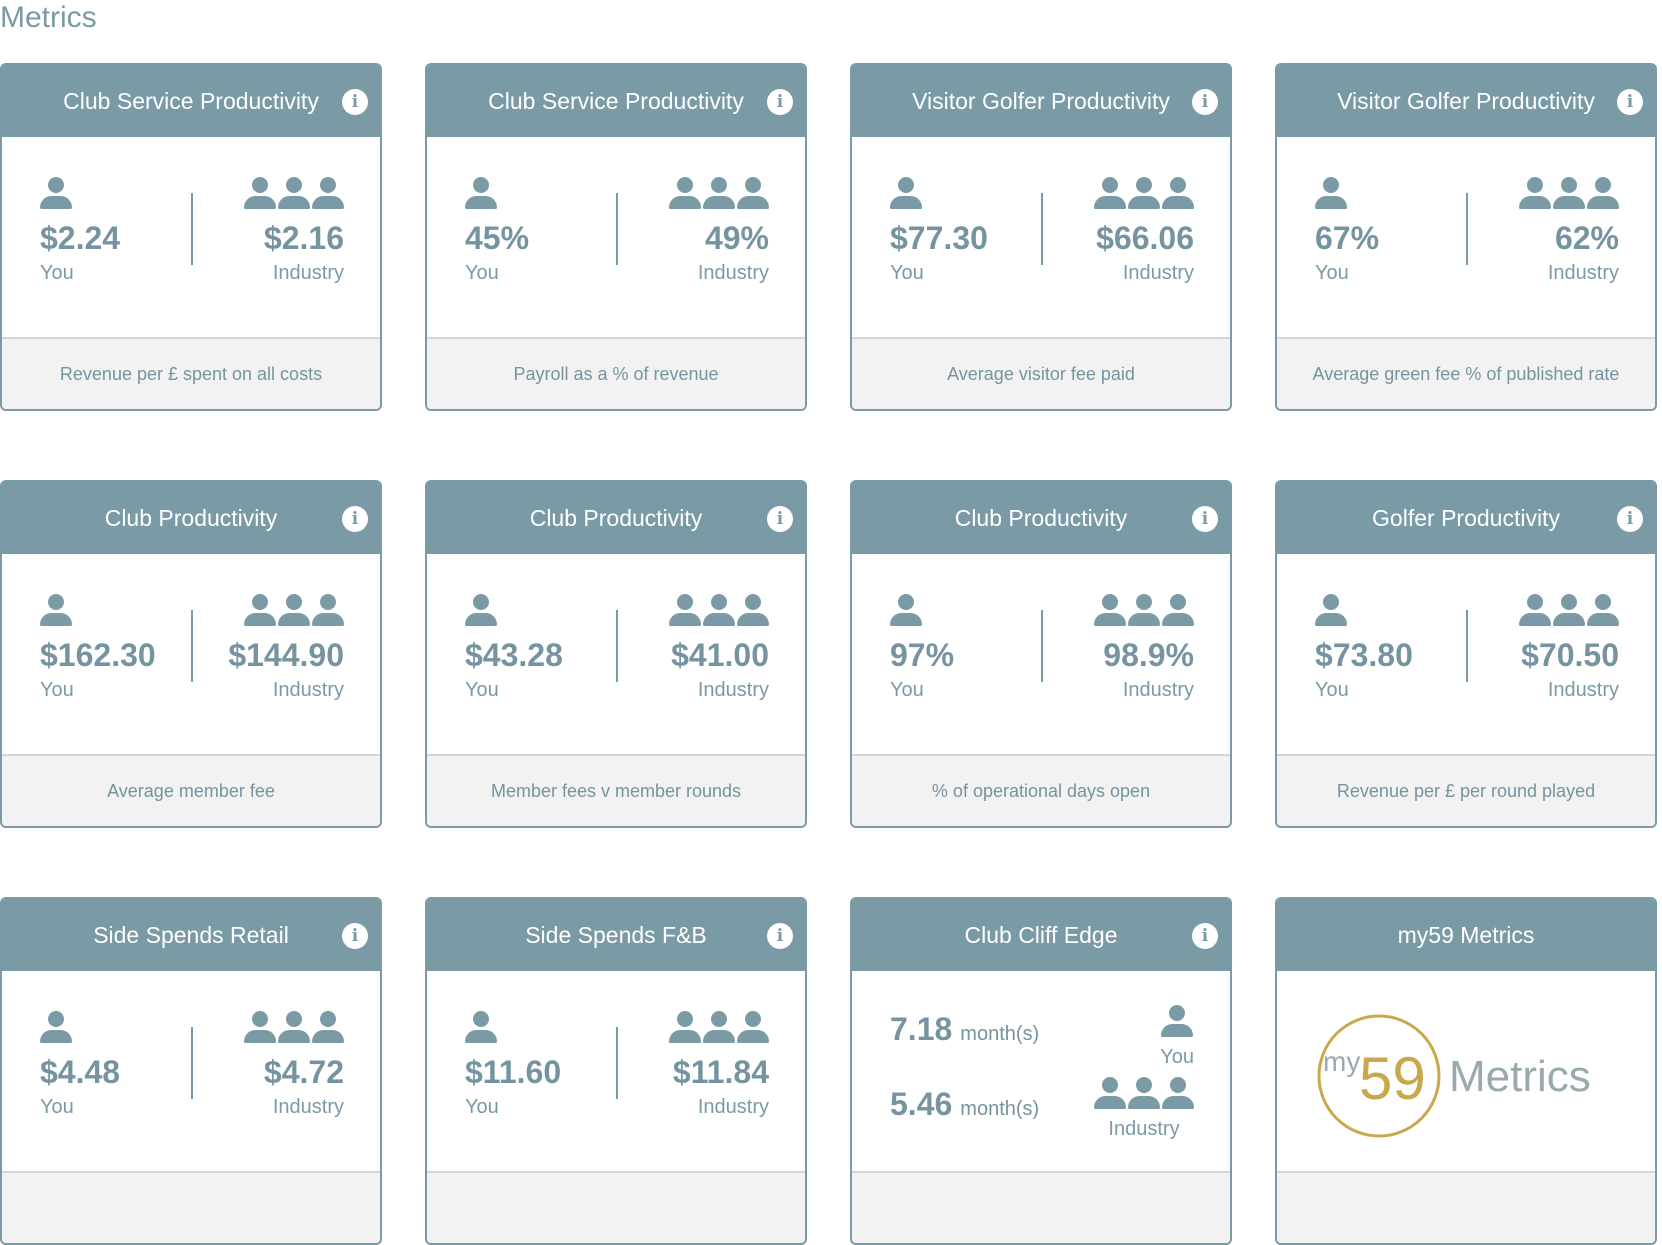 This screenshot has width=1662, height=1245. Describe the element at coordinates (922, 655) in the screenshot. I see `you-value: 97%` at that location.